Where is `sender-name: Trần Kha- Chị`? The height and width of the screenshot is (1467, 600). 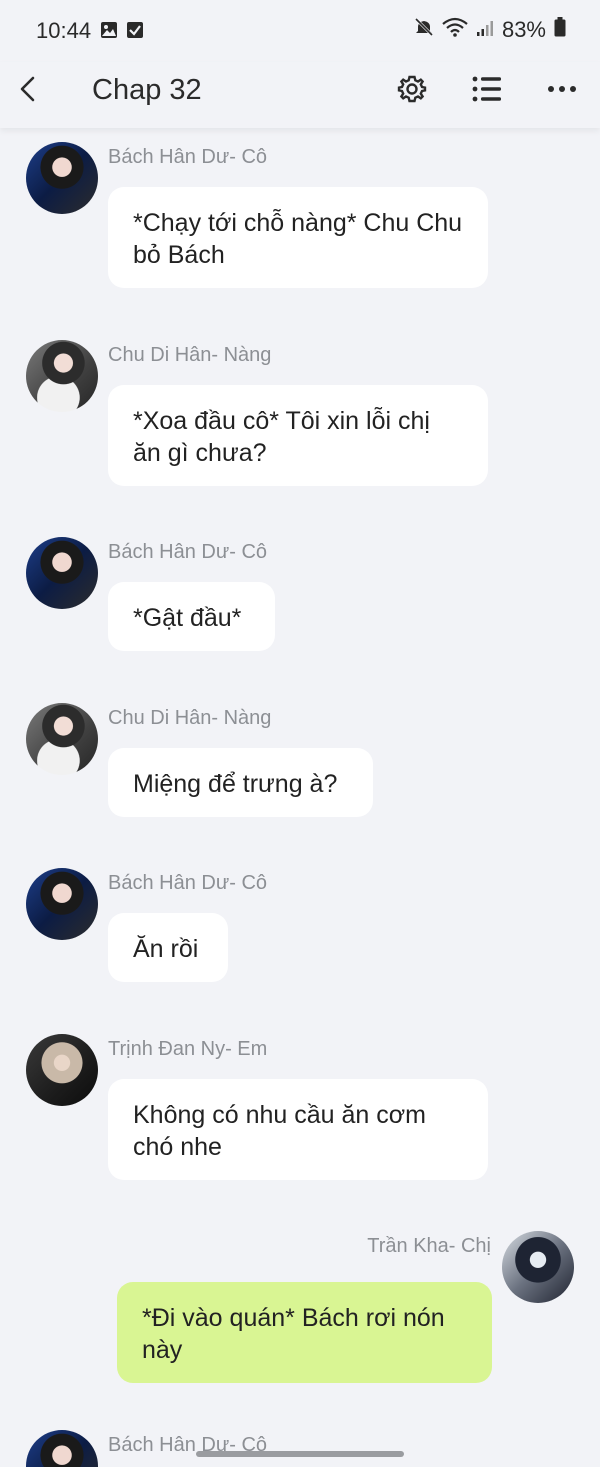
sender-name: Trần Kha- Chị is located at coordinates (429, 1246).